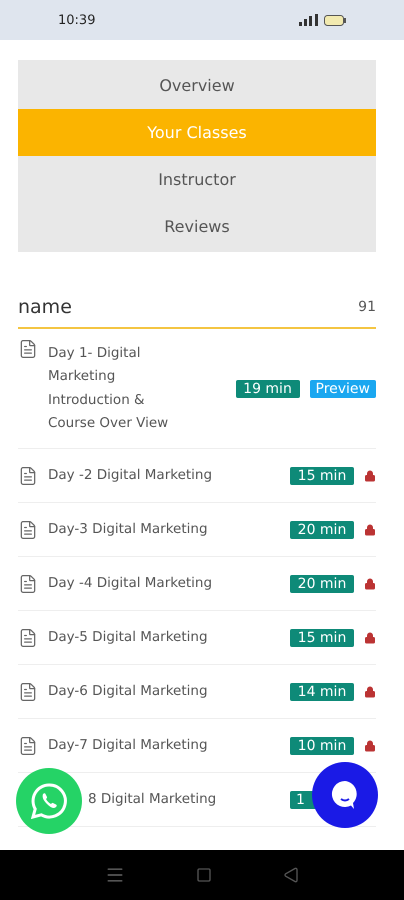 Image resolution: width=404 pixels, height=900 pixels. Describe the element at coordinates (130, 584) in the screenshot. I see `lesson-title: Day -4 Digital Marketing` at that location.